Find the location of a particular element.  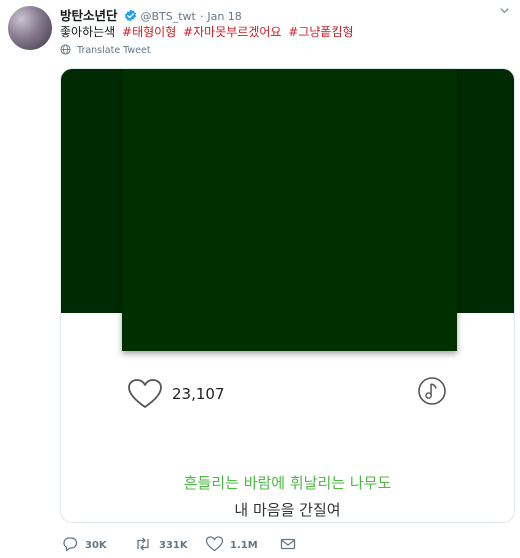

reply-button: 30K is located at coordinates (84, 545).